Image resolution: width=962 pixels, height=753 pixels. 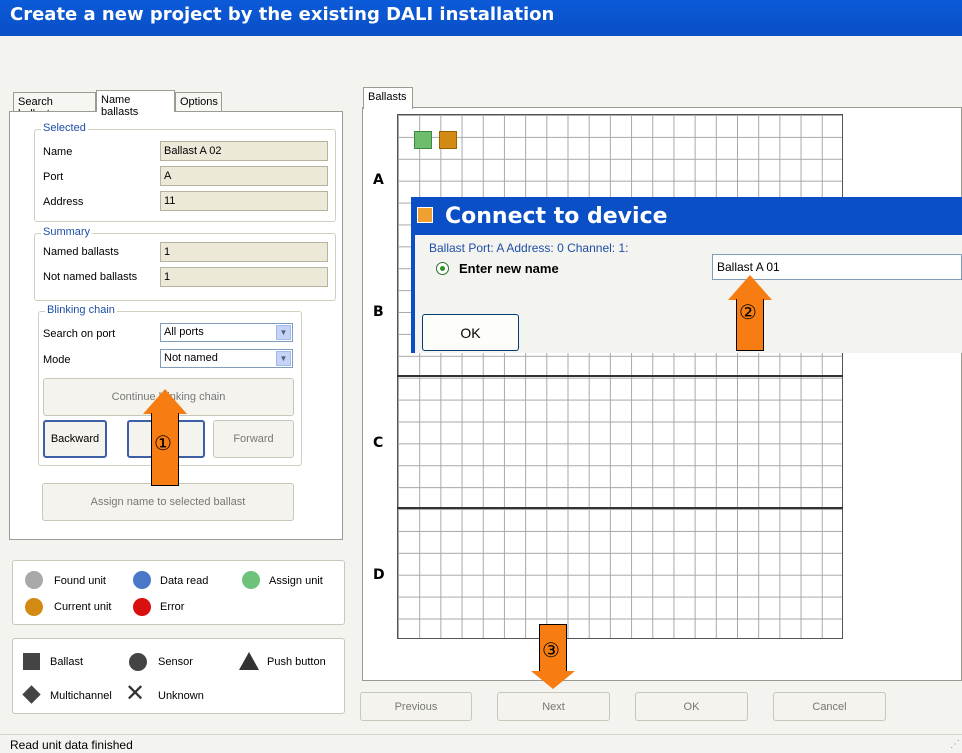 What do you see at coordinates (135, 104) in the screenshot?
I see `tab-name-ballasts: Name ballasts` at bounding box center [135, 104].